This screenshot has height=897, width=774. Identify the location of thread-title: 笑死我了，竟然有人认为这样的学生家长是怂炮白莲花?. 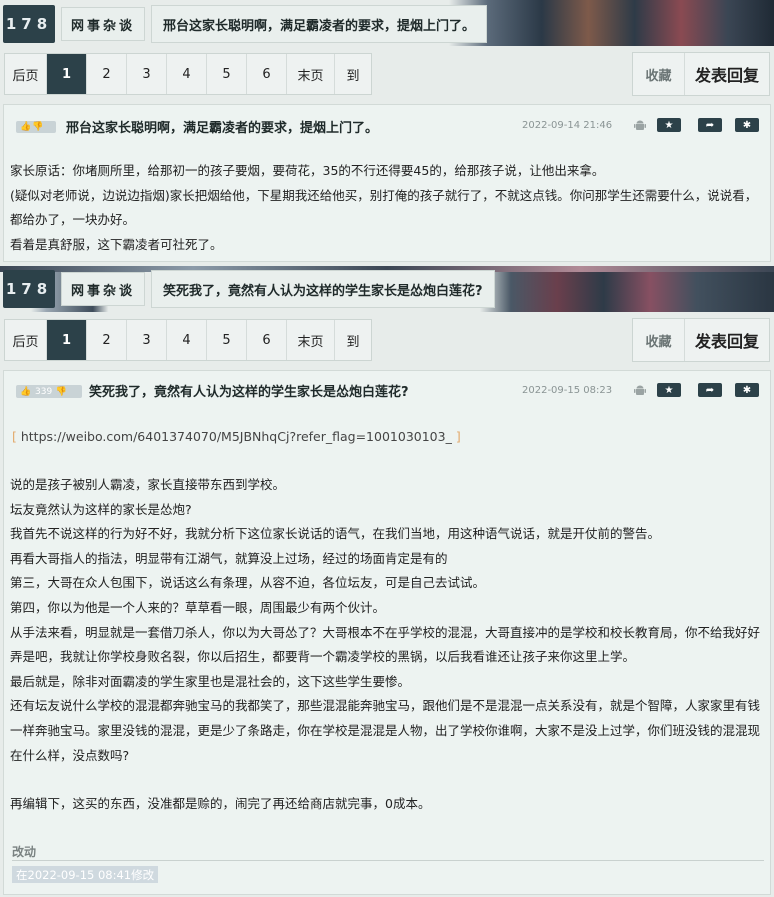
(323, 289).